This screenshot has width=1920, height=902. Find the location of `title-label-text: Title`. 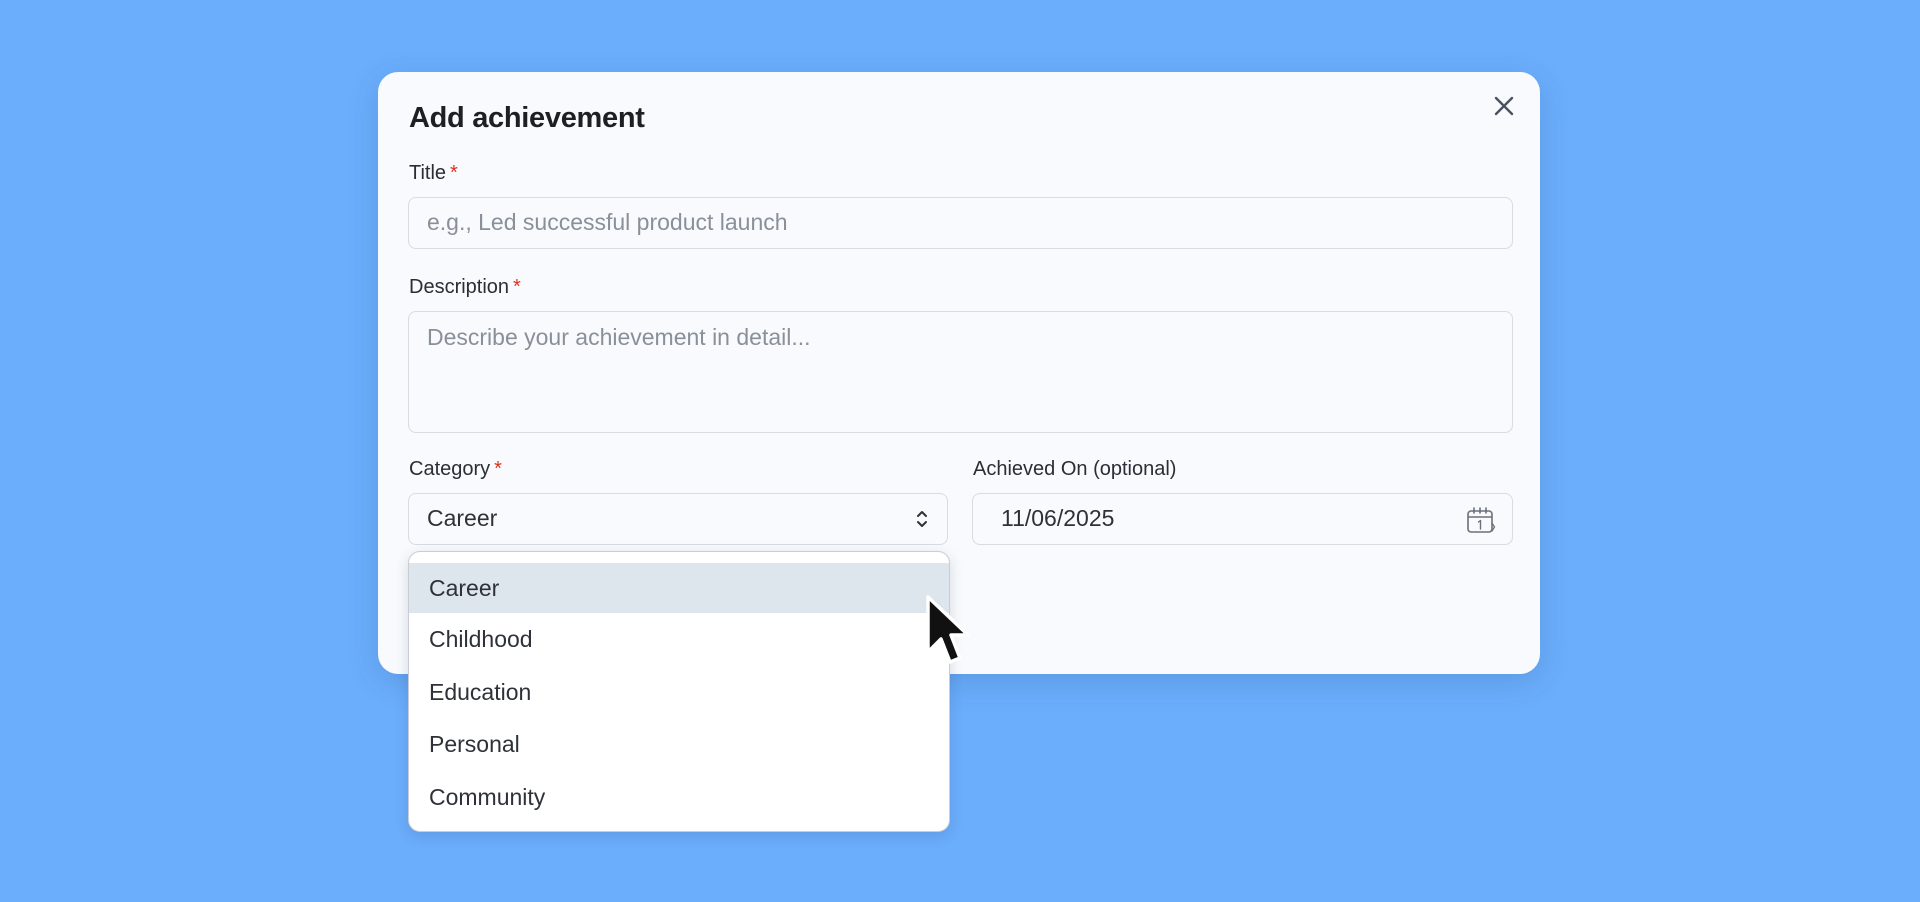

title-label-text: Title is located at coordinates (428, 173).